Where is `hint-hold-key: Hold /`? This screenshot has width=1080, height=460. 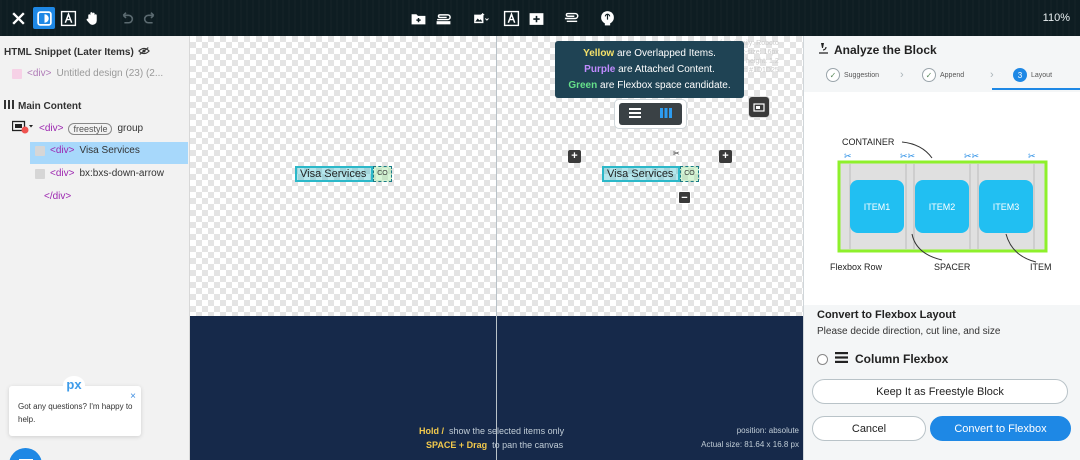
hint-hold-key: Hold / is located at coordinates (431, 431).